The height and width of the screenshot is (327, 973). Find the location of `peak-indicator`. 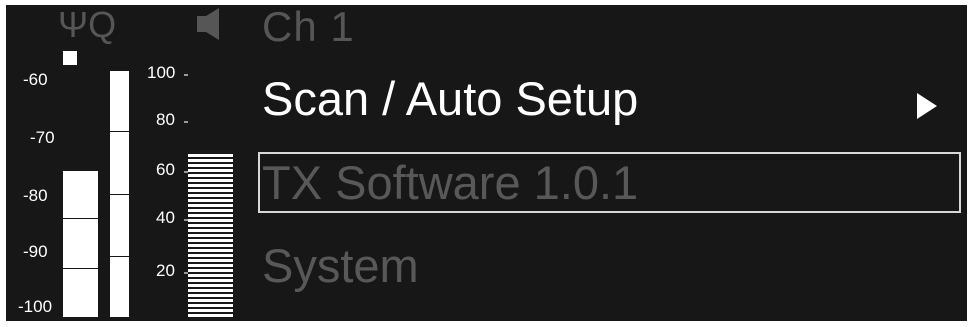

peak-indicator is located at coordinates (70, 58).